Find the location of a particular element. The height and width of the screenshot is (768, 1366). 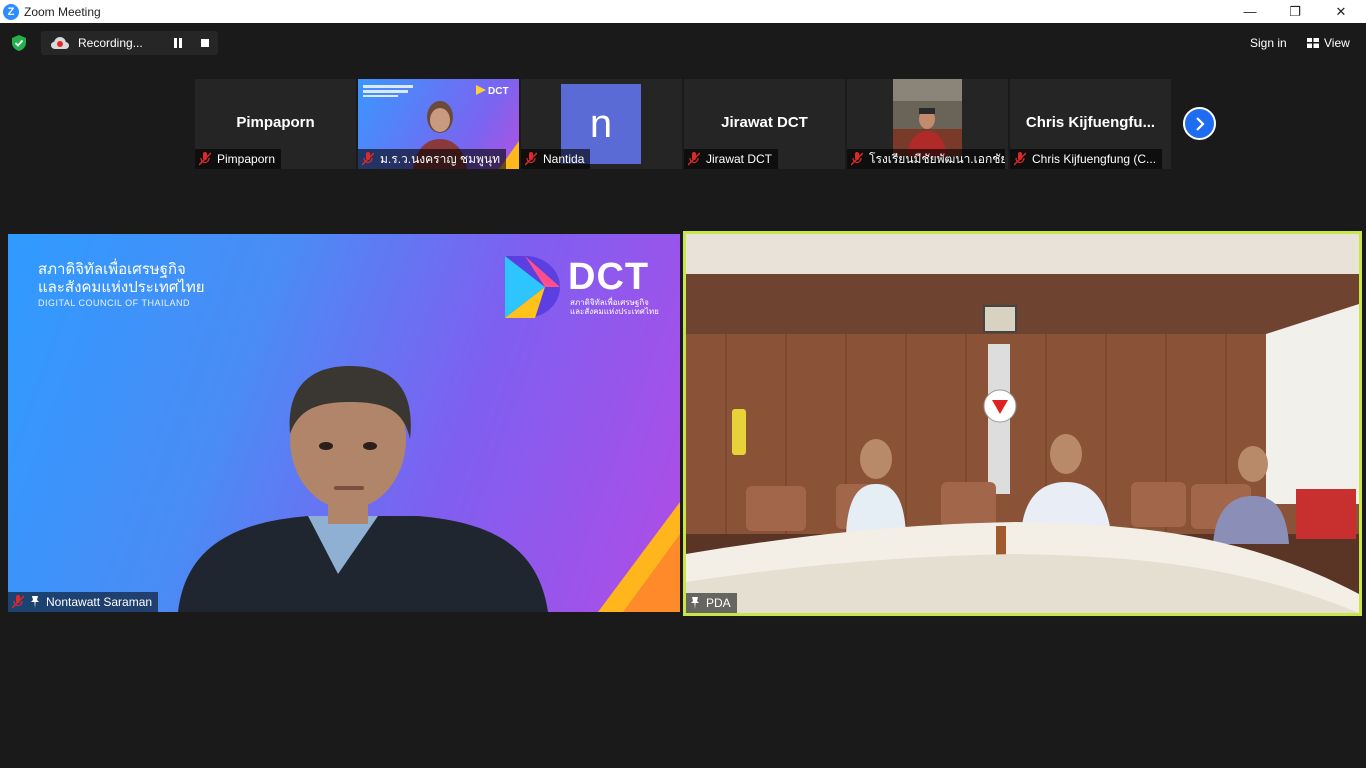

pause-recording-icon is located at coordinates (178, 43).